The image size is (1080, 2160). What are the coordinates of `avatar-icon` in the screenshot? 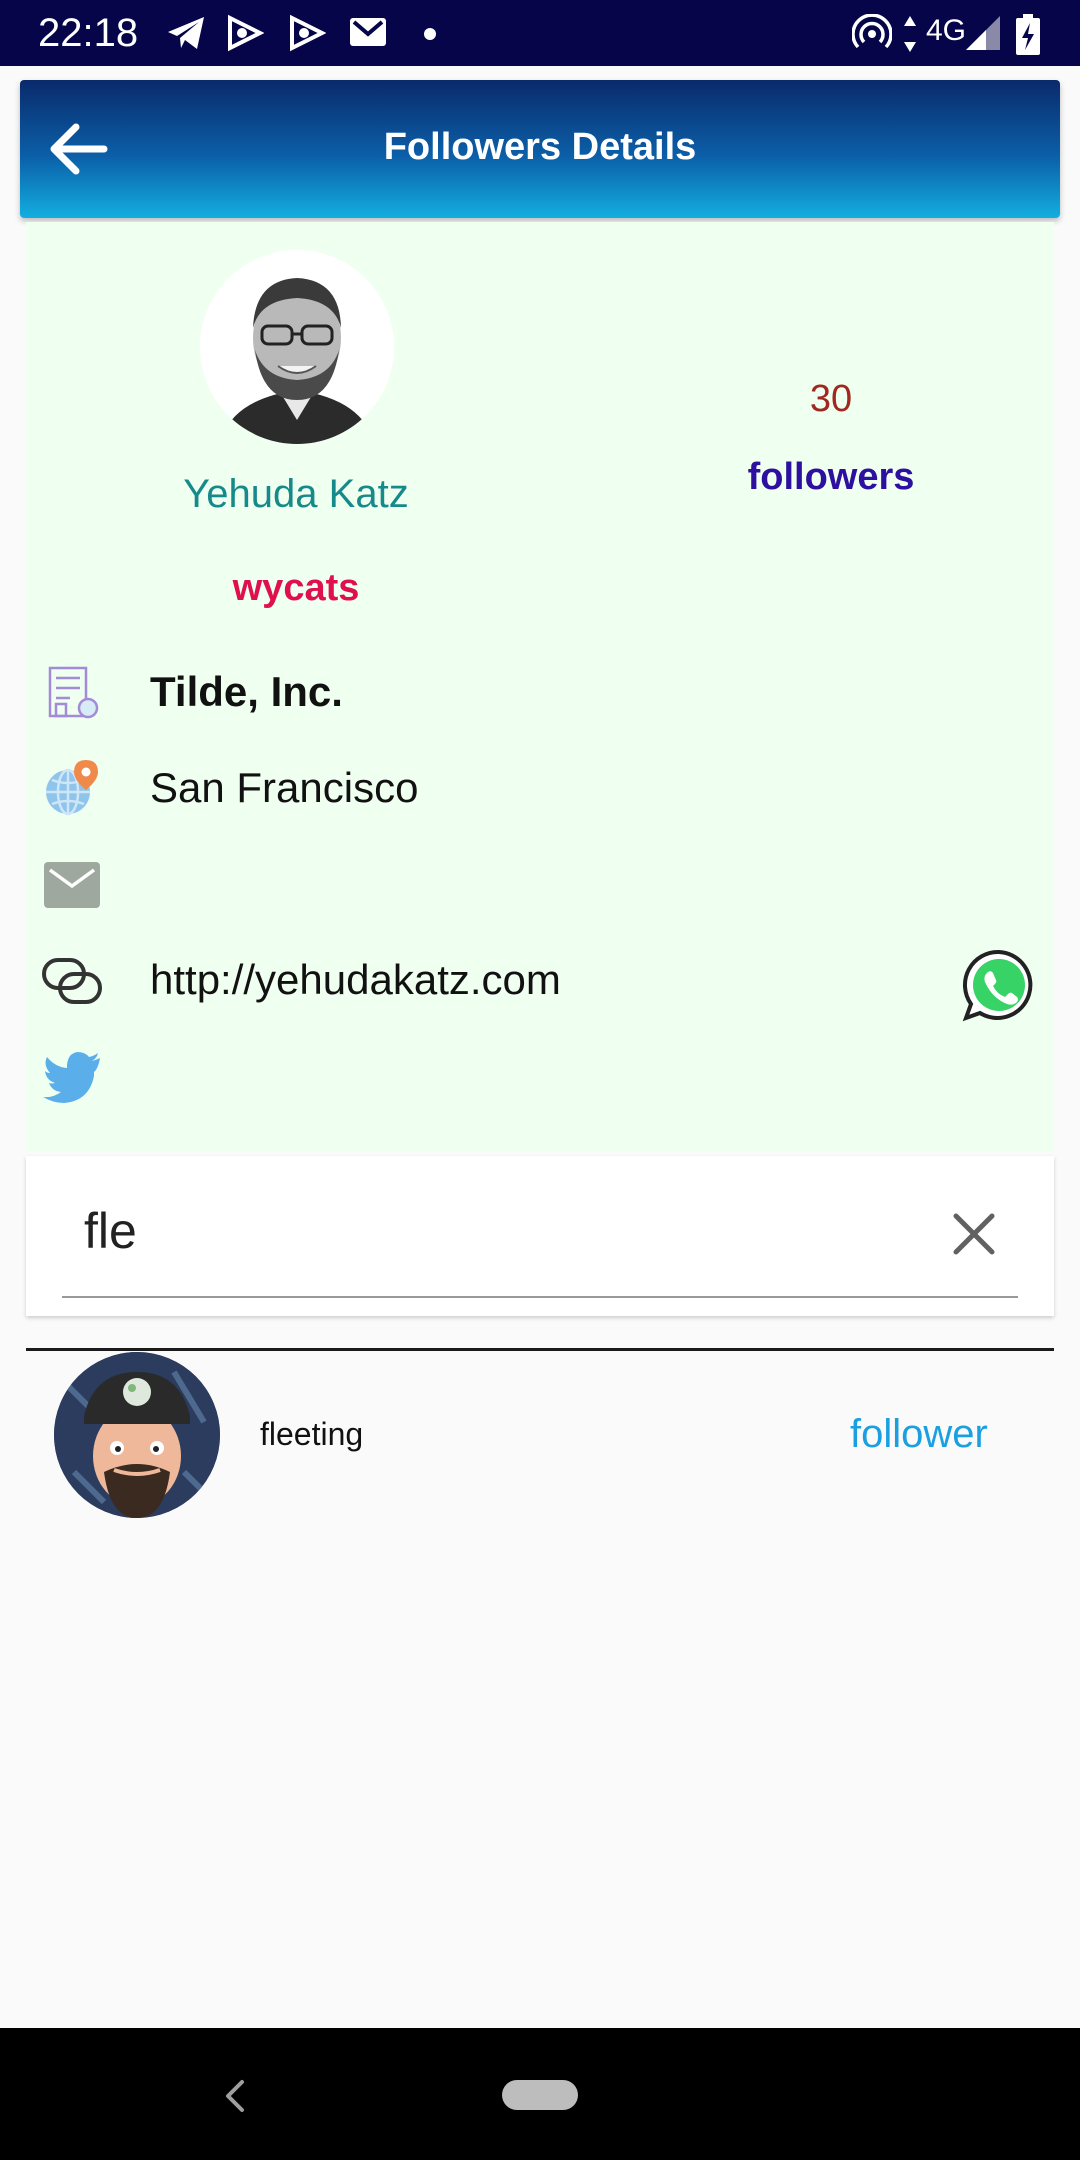 It's located at (137, 1435).